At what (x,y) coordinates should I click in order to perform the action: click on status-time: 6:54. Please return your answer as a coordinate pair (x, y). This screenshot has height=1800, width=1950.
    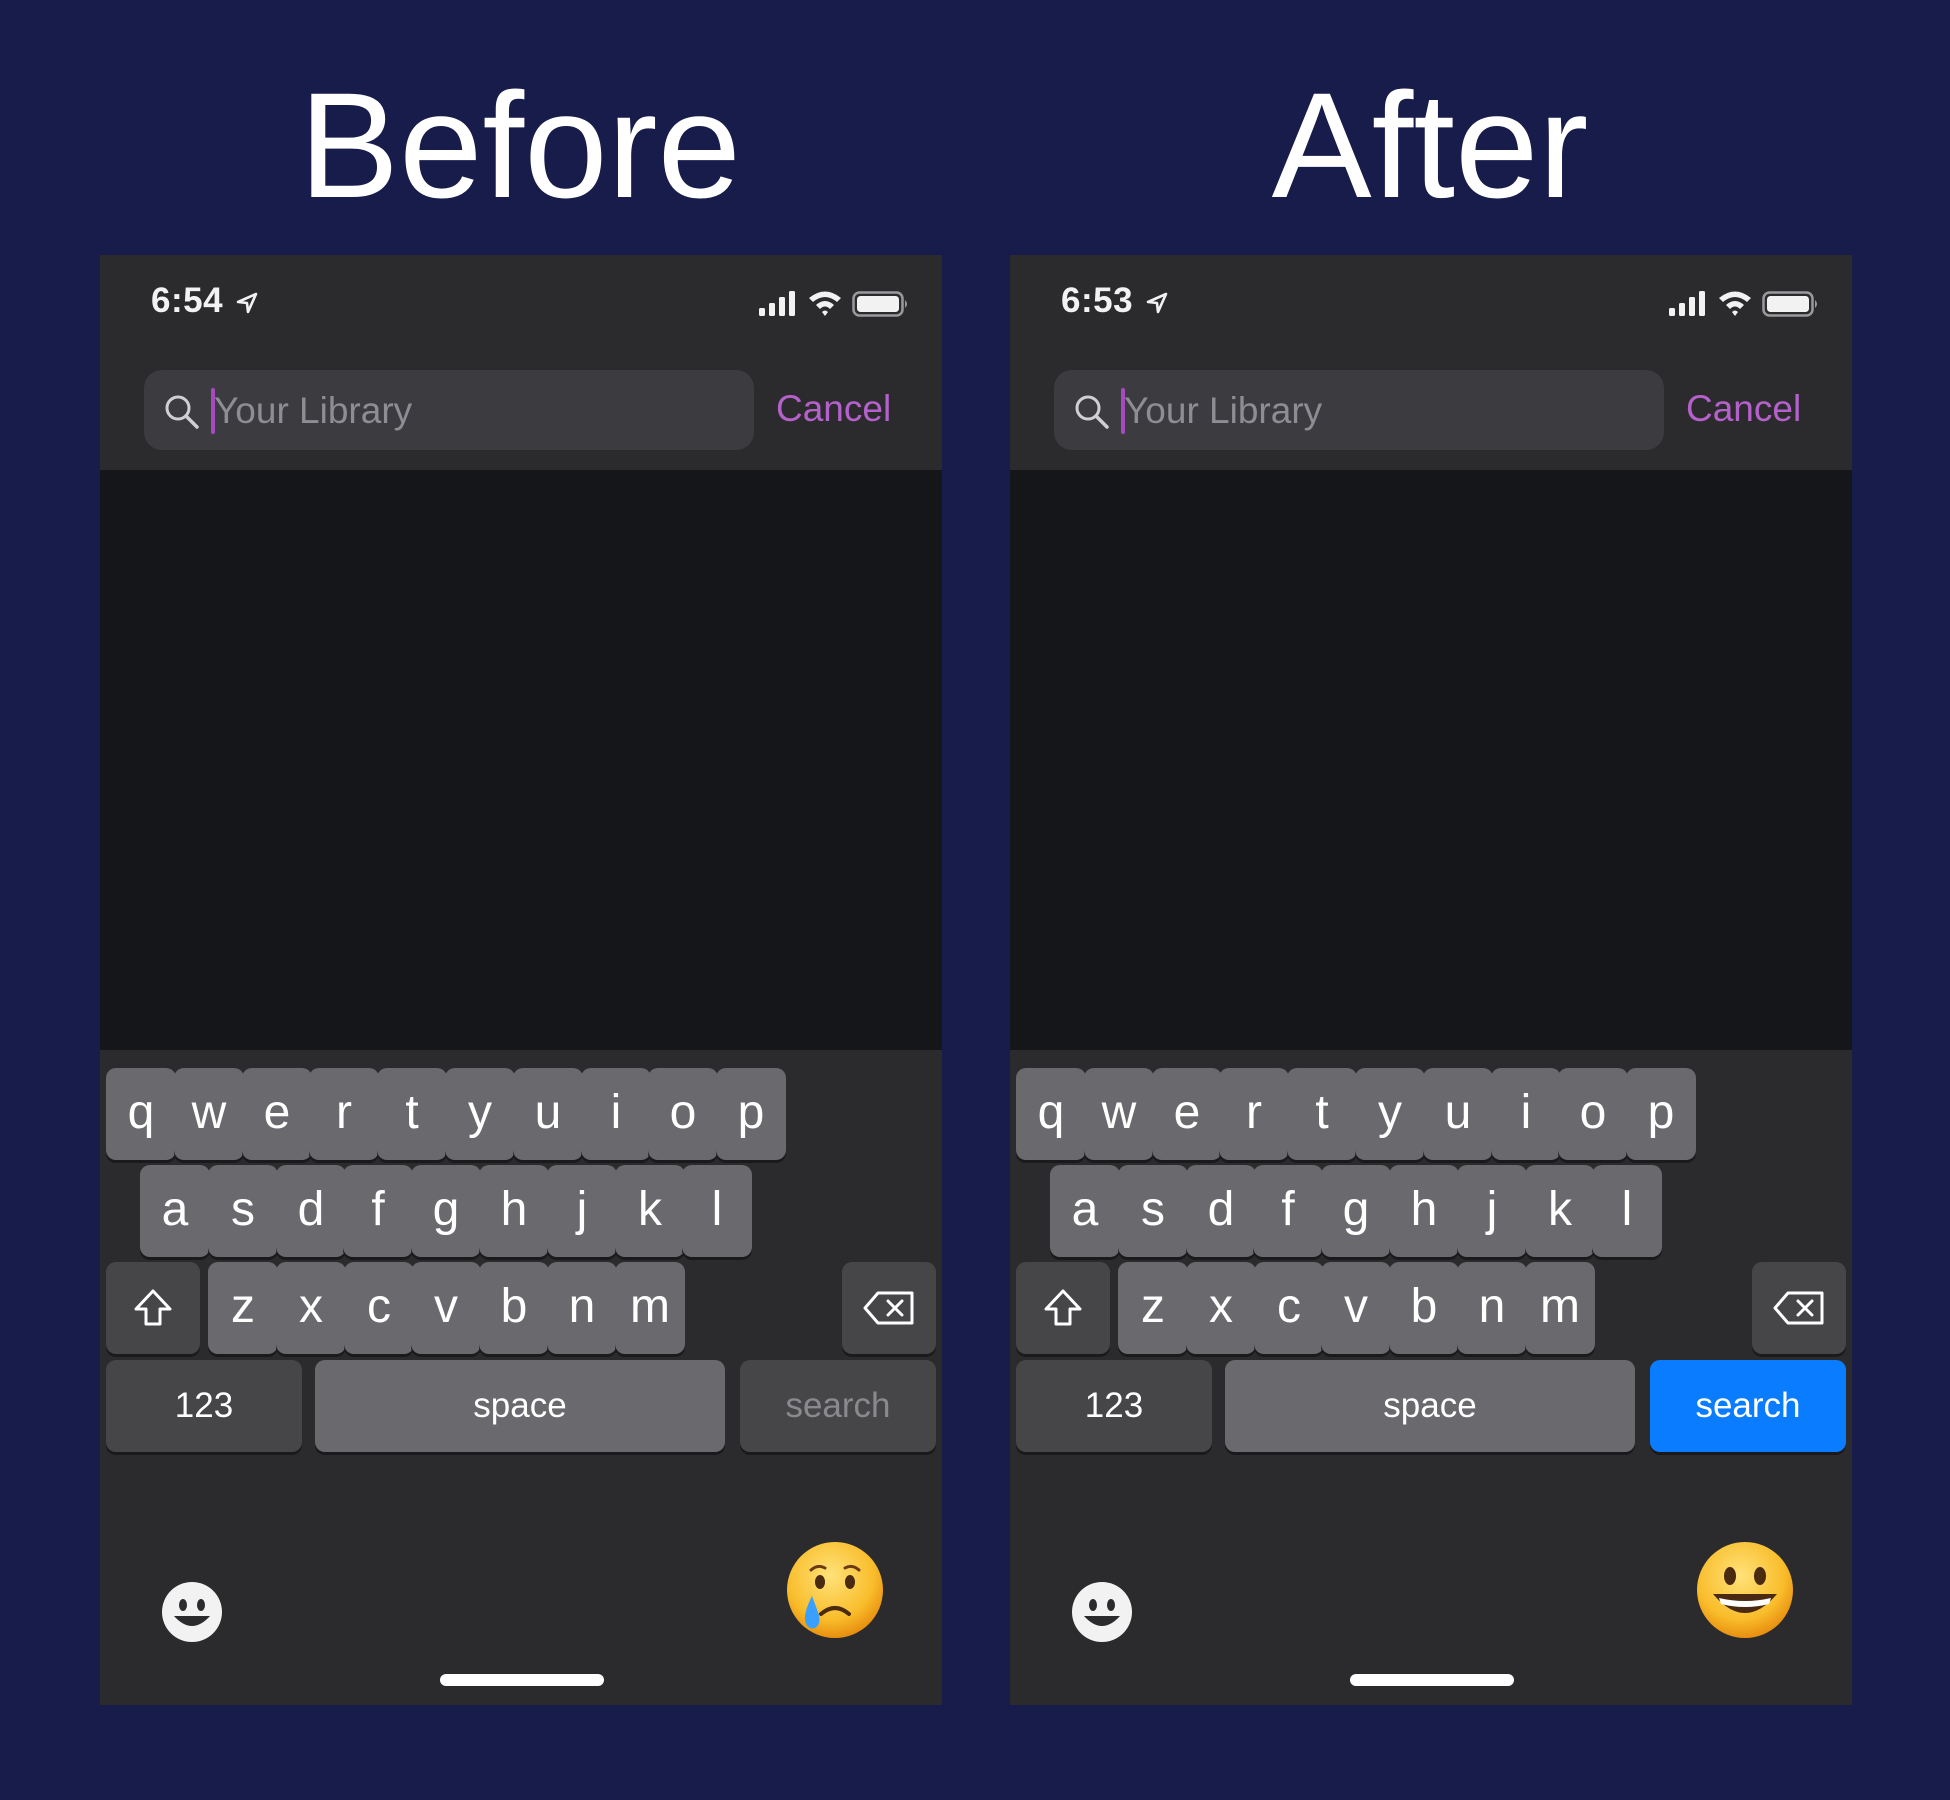
    Looking at the image, I should click on (187, 300).